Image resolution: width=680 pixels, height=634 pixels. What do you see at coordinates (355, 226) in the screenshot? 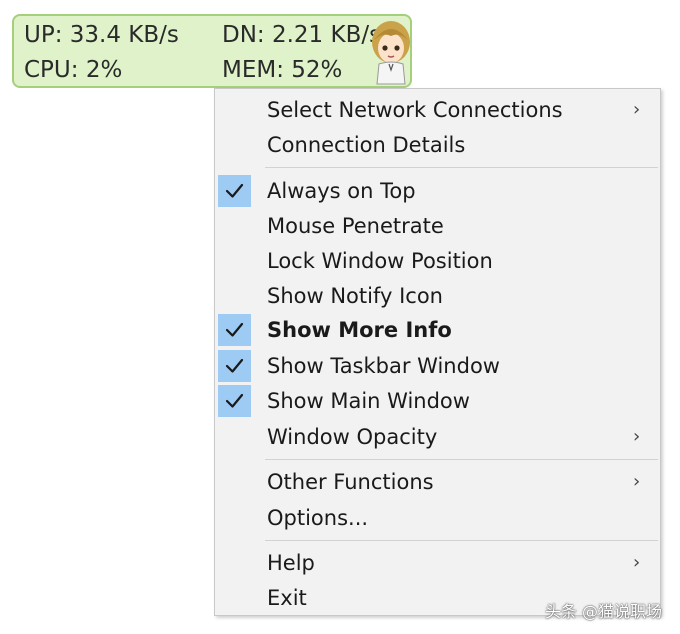
I see `menu-item-label: Mouse Penetrate` at bounding box center [355, 226].